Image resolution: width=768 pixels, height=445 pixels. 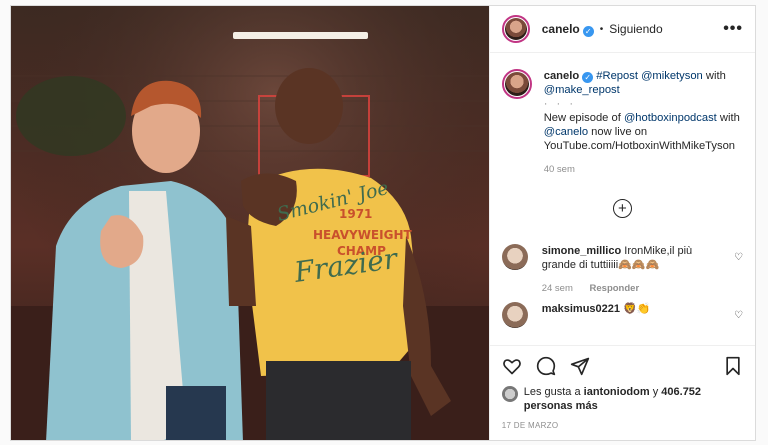 I want to click on plus-circle-icon: +, so click(x=622, y=208).